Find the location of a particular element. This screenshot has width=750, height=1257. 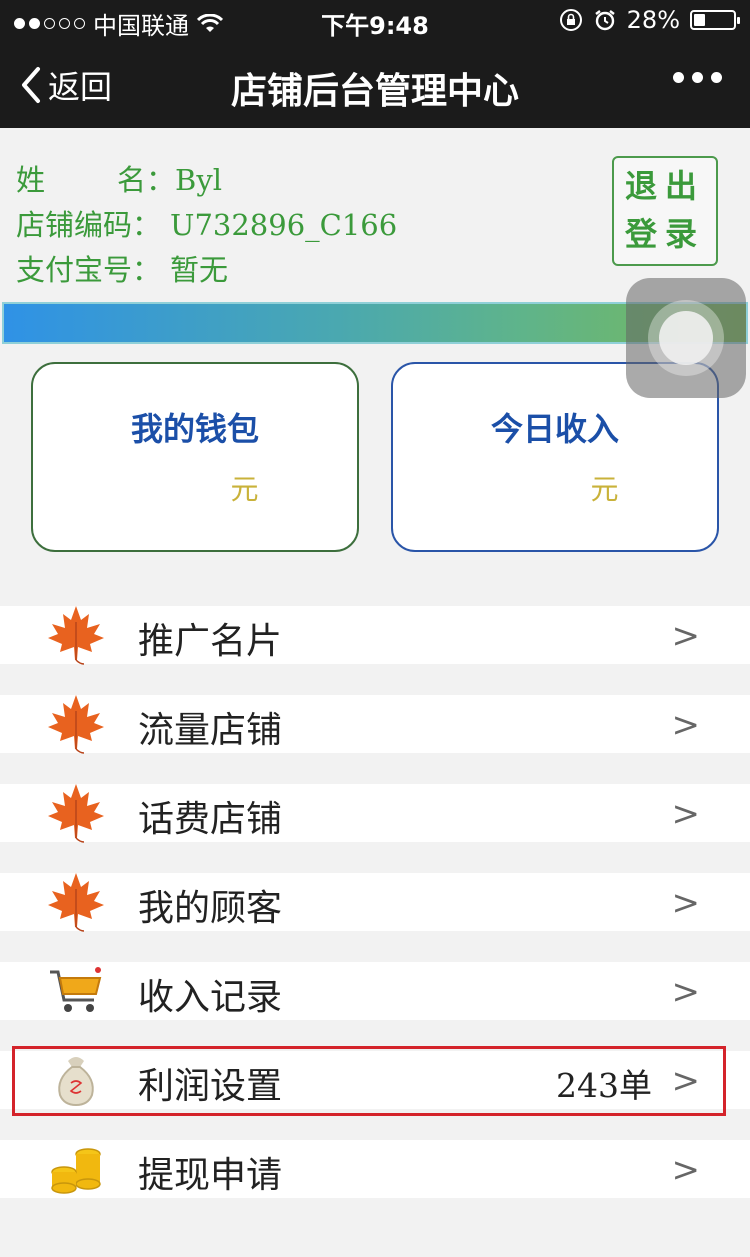

alarm-icon is located at coordinates (604, 20).